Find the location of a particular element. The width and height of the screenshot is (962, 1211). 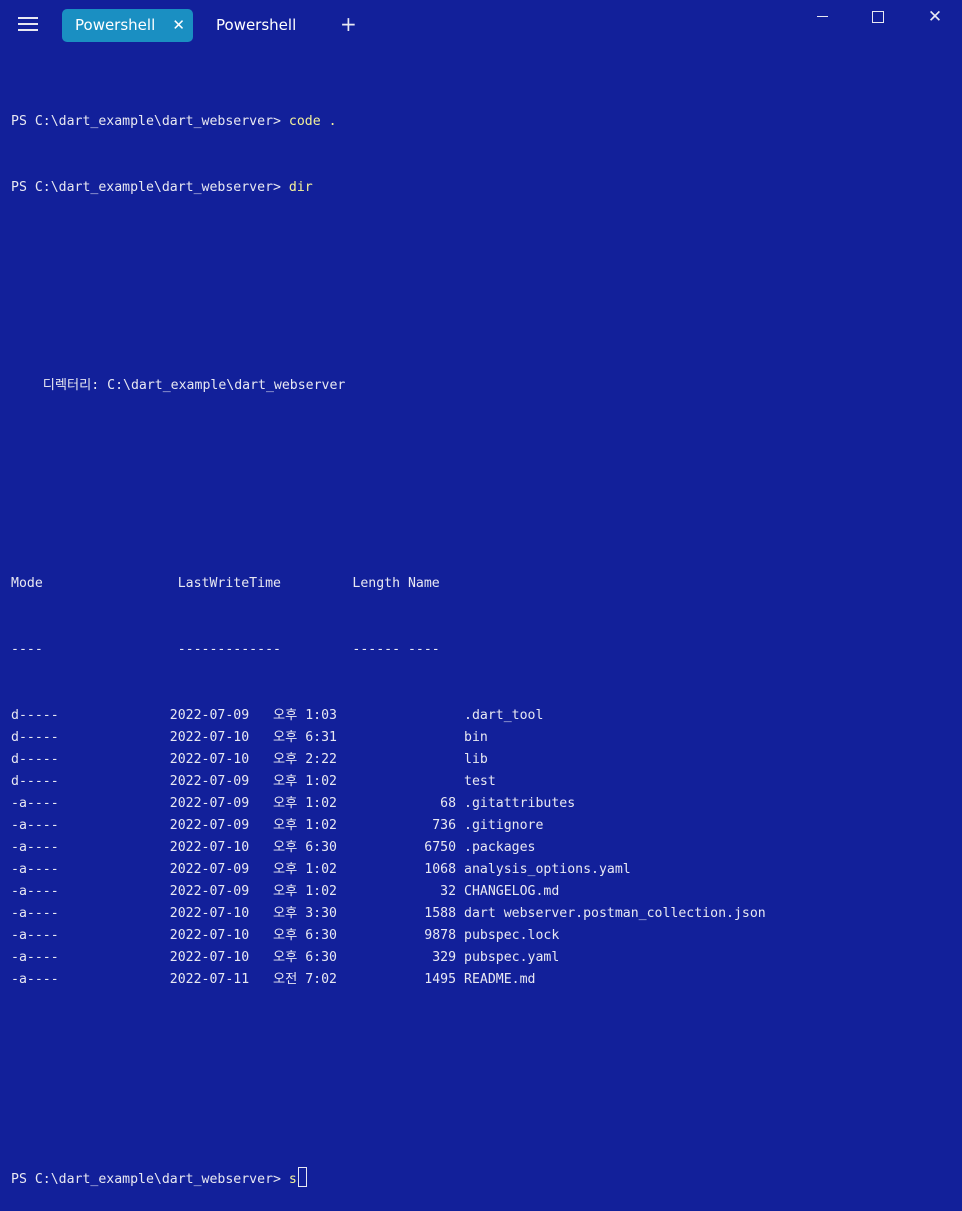

table-row: d----- 2022-07-09 오후 1:03 .dart_tool is located at coordinates (277, 715).